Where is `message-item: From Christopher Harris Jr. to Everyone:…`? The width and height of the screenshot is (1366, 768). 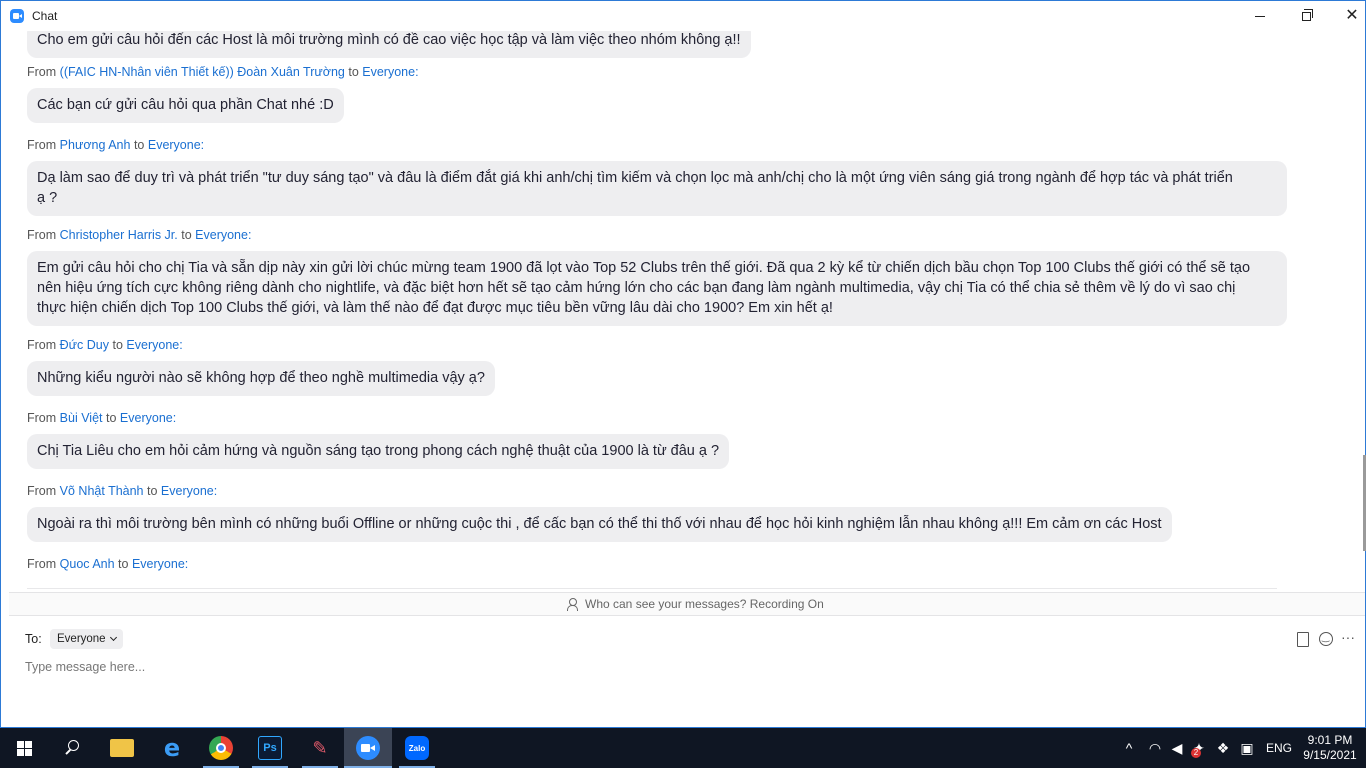 message-item: From Christopher Harris Jr. to Everyone:… is located at coordinates (648, 277).